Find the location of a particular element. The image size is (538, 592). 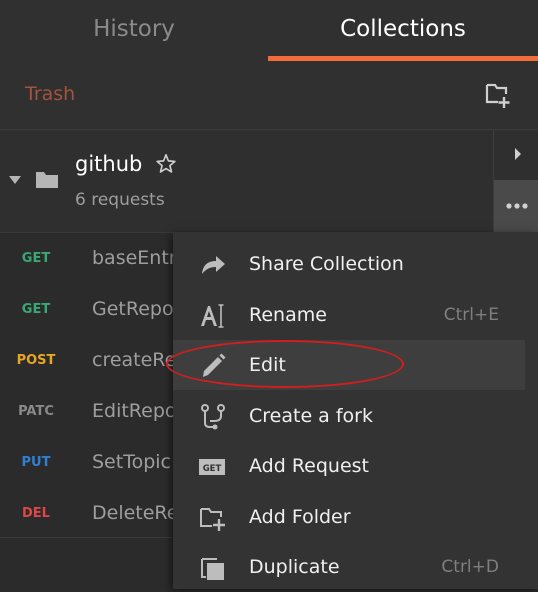

request-name: createRe is located at coordinates (134, 360).